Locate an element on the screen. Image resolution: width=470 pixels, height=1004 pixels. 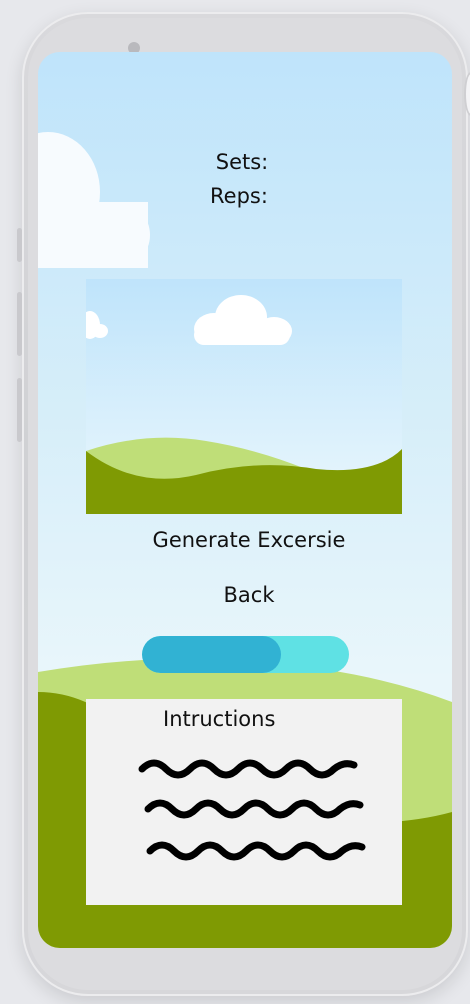
progress-bar is located at coordinates (245, 654).